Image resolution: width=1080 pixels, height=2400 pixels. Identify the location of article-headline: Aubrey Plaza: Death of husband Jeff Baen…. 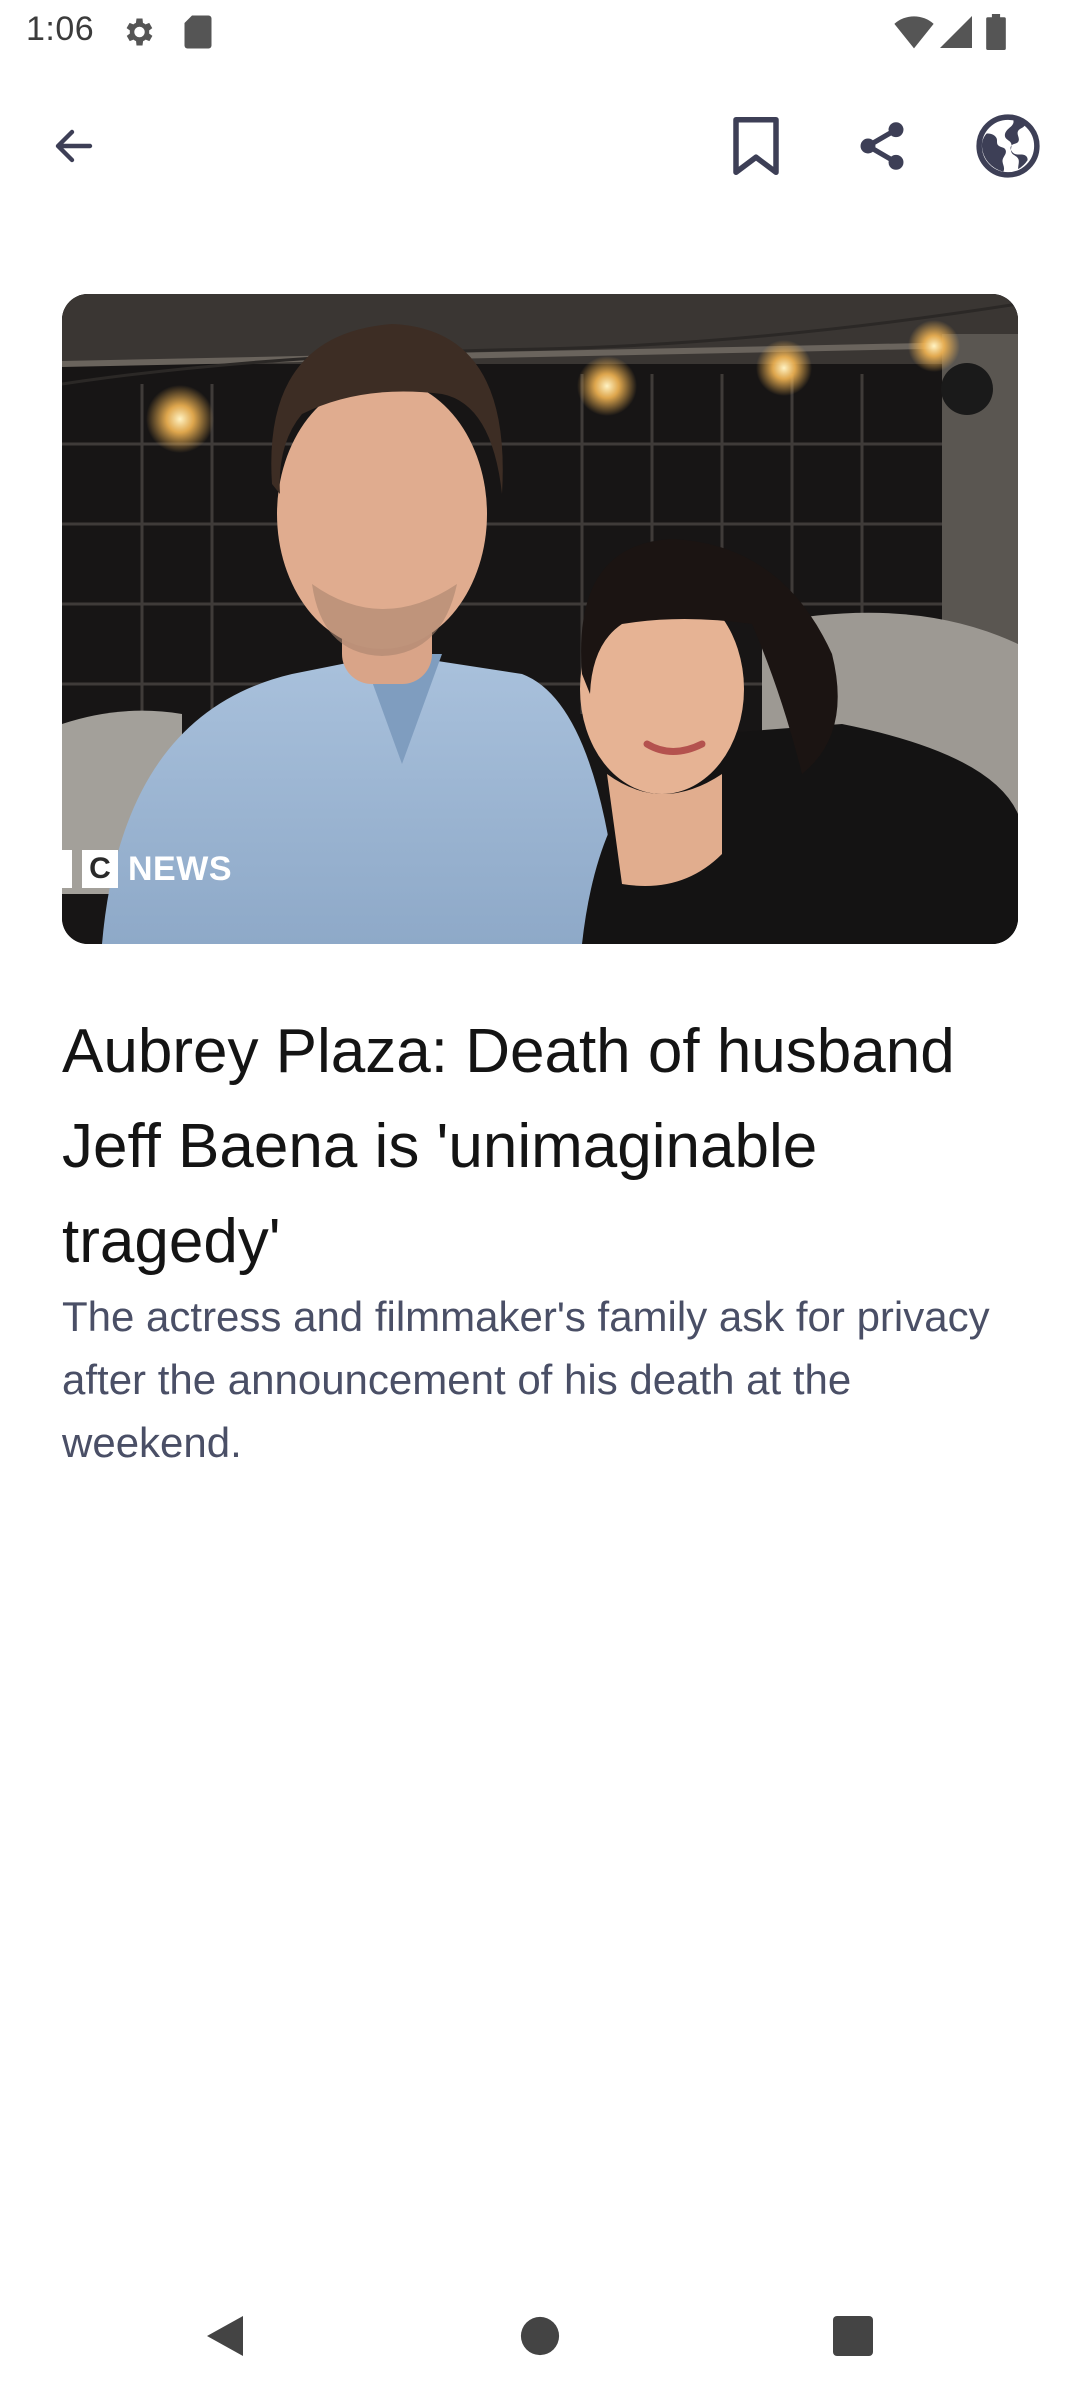
(508, 1146).